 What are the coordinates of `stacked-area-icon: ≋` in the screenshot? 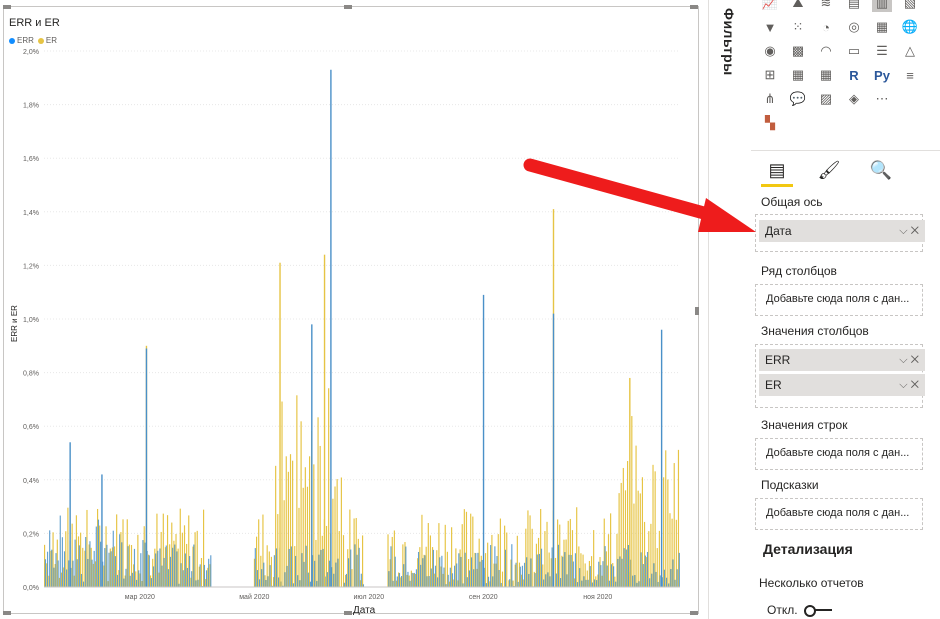 It's located at (826, 6).